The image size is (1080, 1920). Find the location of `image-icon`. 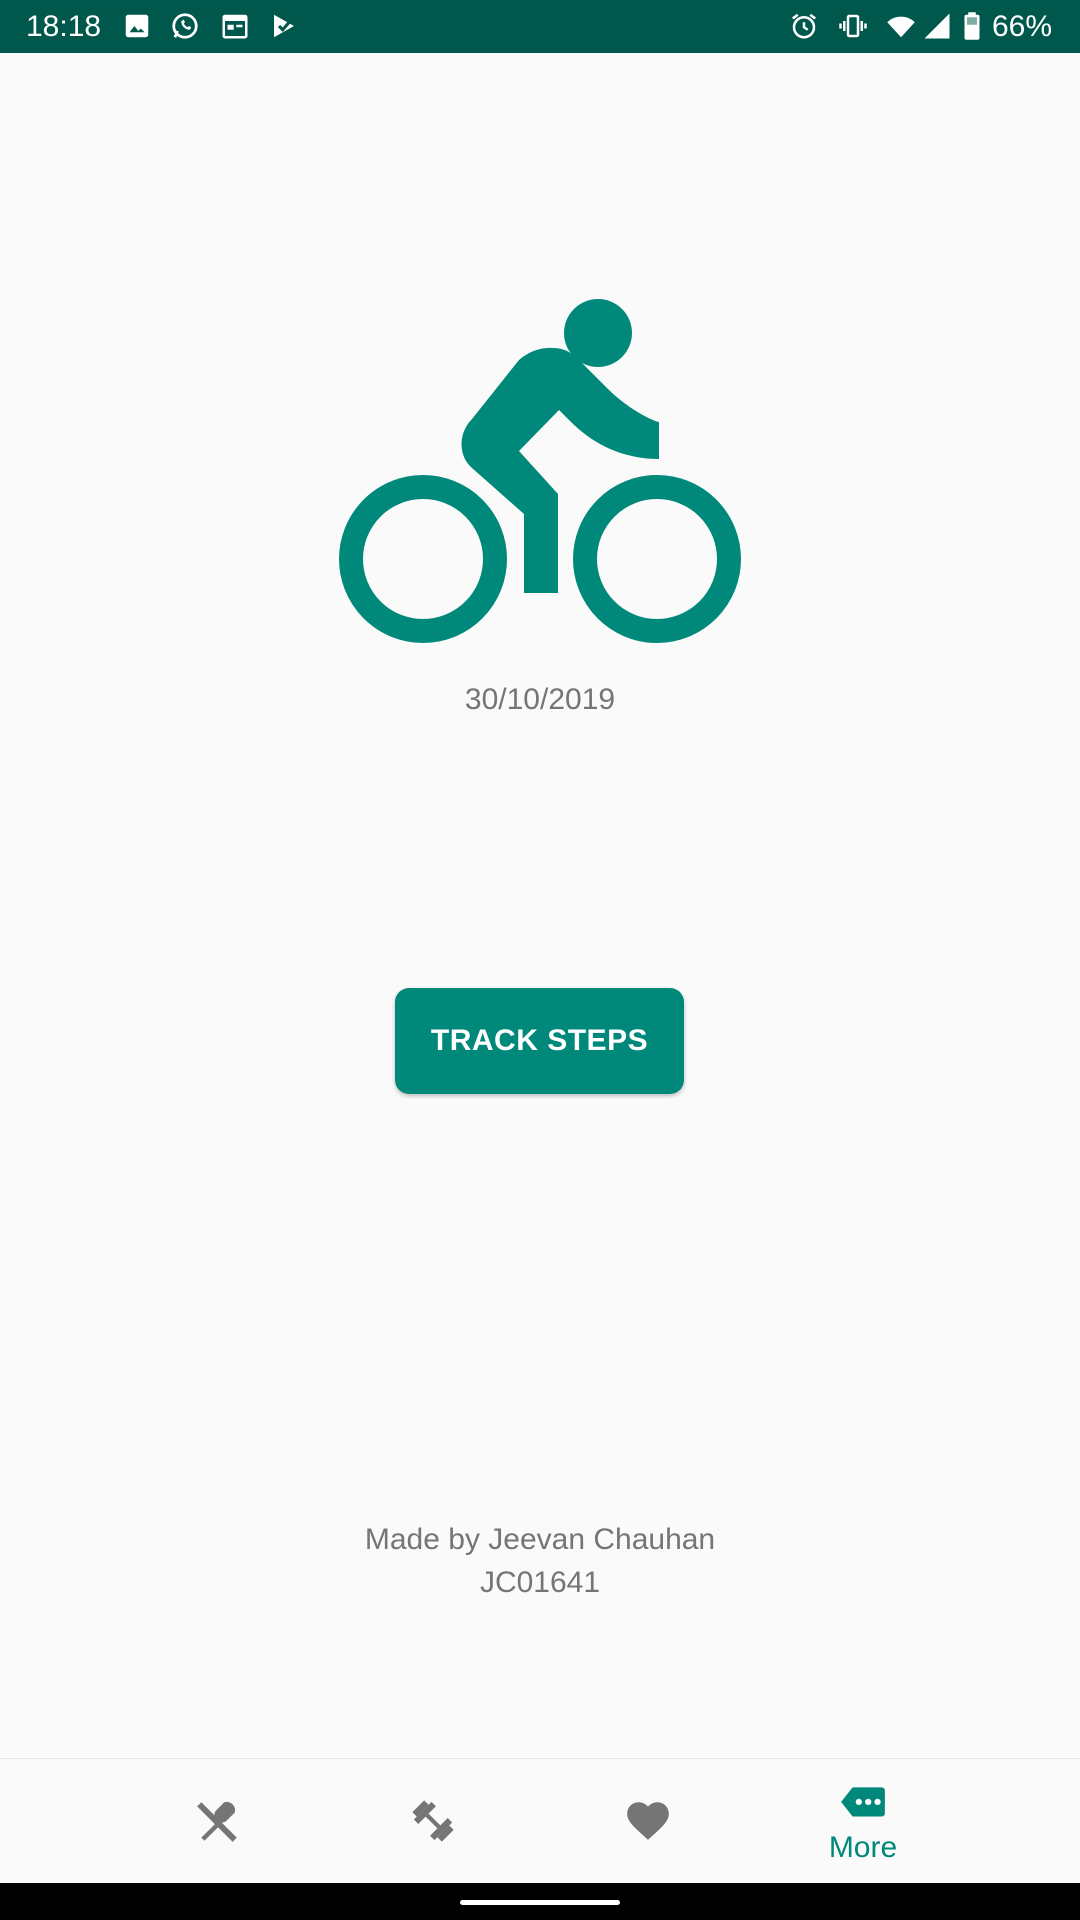

image-icon is located at coordinates (137, 26).